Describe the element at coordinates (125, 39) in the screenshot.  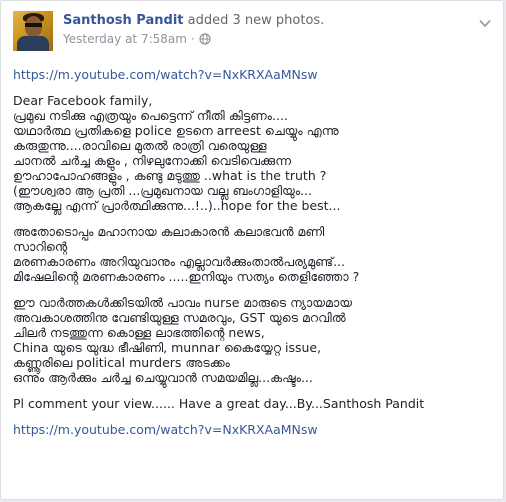
I see `timestamp: Yesterday at 7:58am` at that location.